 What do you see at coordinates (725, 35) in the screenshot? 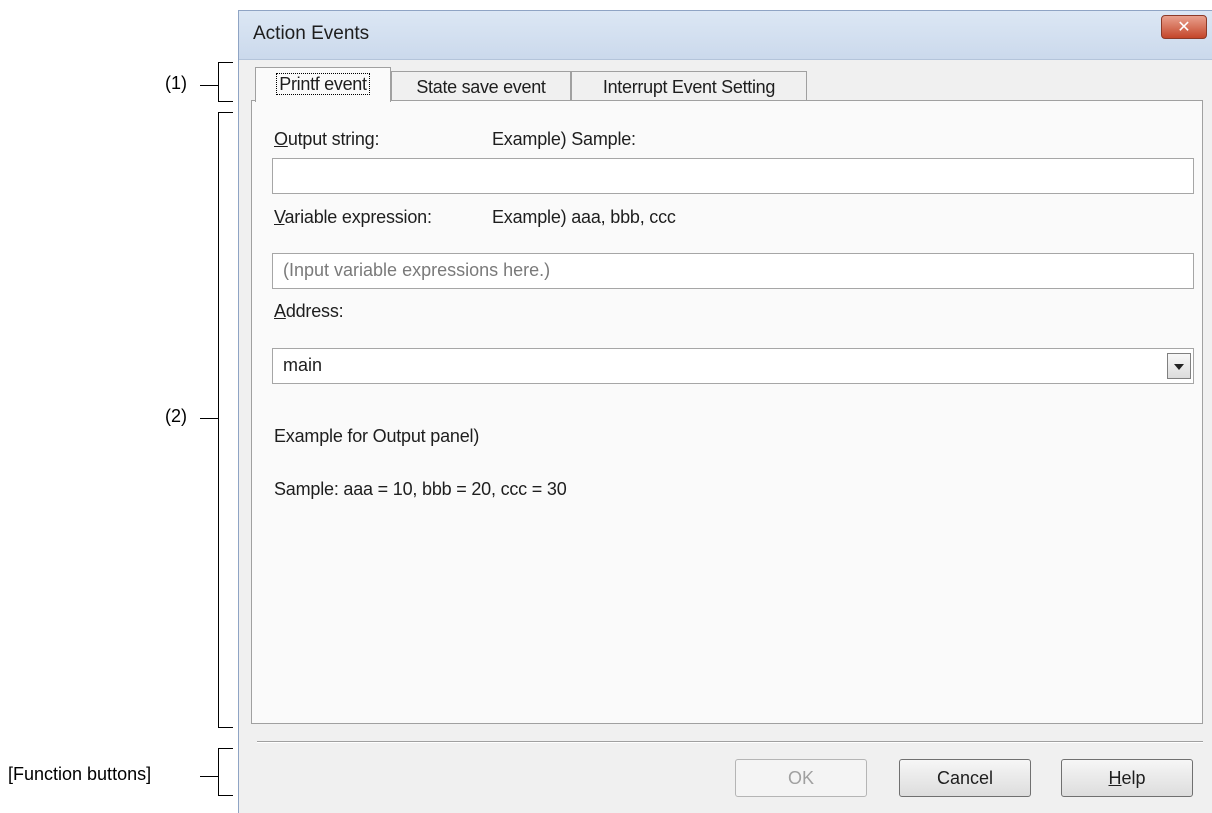
I see `title-bar: Action Events ✕` at bounding box center [725, 35].